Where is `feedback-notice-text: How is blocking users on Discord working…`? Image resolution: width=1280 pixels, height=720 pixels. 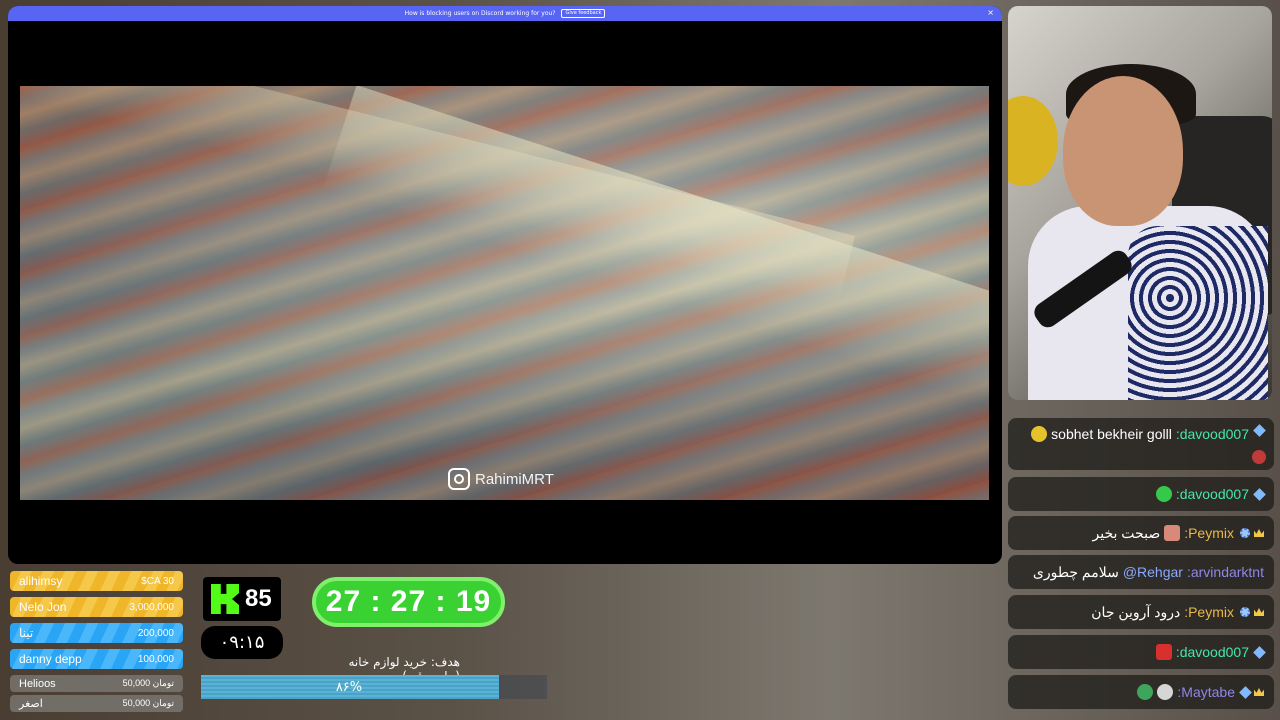 feedback-notice-text: How is blocking users on Discord working… is located at coordinates (480, 13).